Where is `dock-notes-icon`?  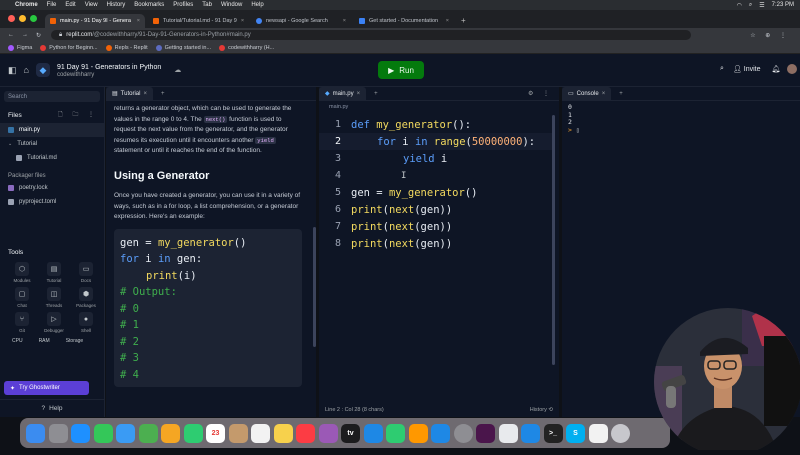
dock-notes-icon is located at coordinates (283, 433).